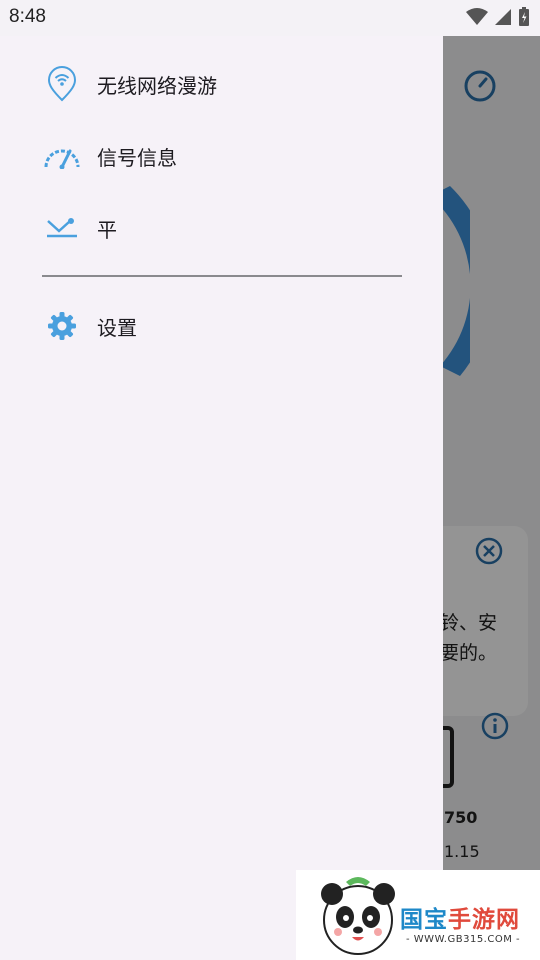 This screenshot has width=540, height=960. What do you see at coordinates (62, 326) in the screenshot?
I see `gear-icon` at bounding box center [62, 326].